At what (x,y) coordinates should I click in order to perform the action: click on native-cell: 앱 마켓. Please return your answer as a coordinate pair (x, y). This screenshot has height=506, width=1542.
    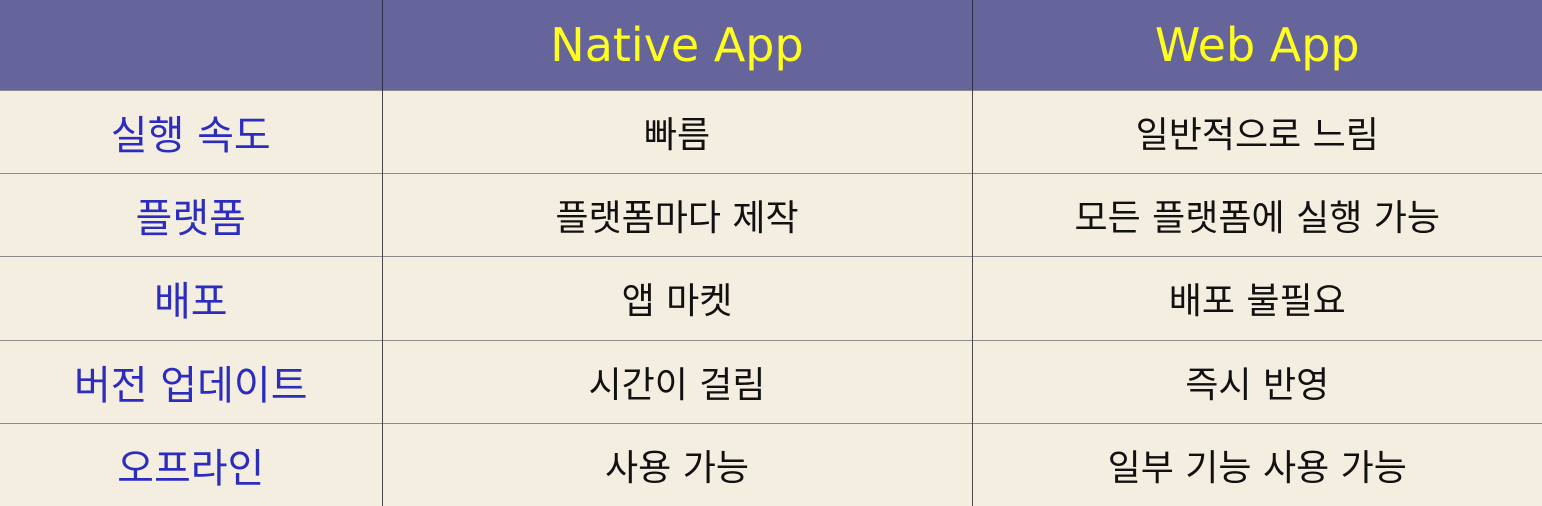
    Looking at the image, I should click on (677, 298).